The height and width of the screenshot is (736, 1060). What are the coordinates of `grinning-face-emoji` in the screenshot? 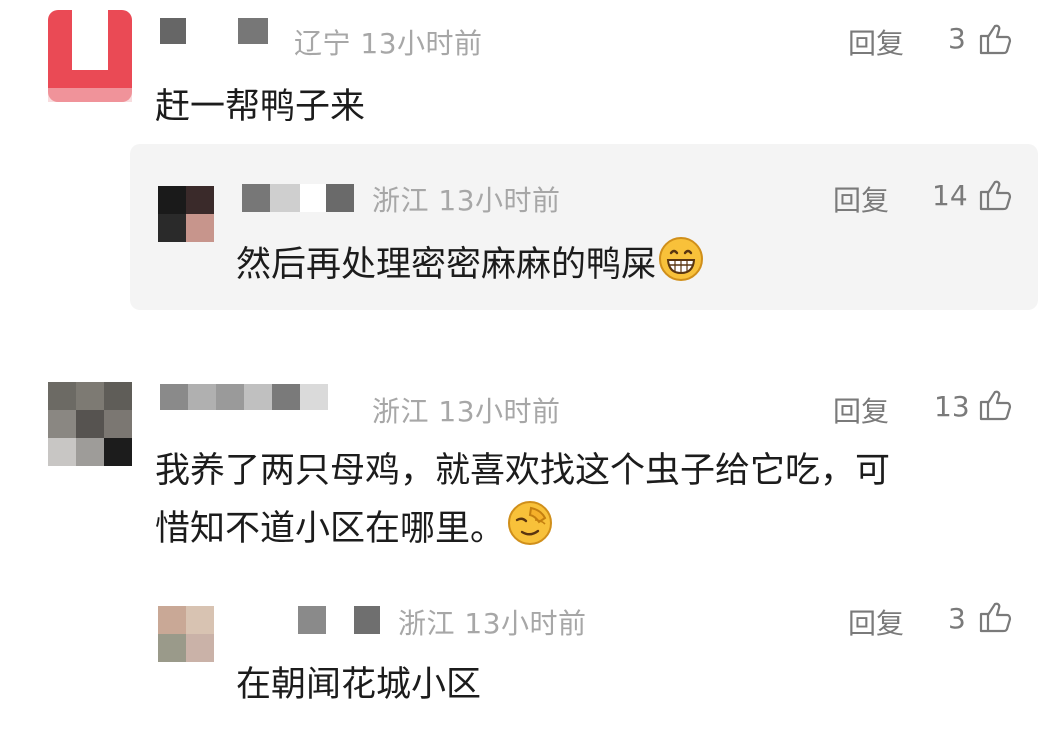 It's located at (681, 259).